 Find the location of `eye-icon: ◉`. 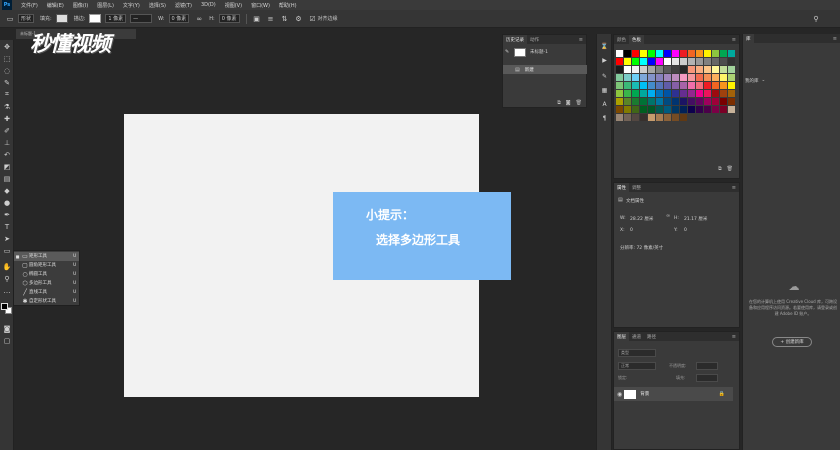

eye-icon: ◉ is located at coordinates (619, 394).